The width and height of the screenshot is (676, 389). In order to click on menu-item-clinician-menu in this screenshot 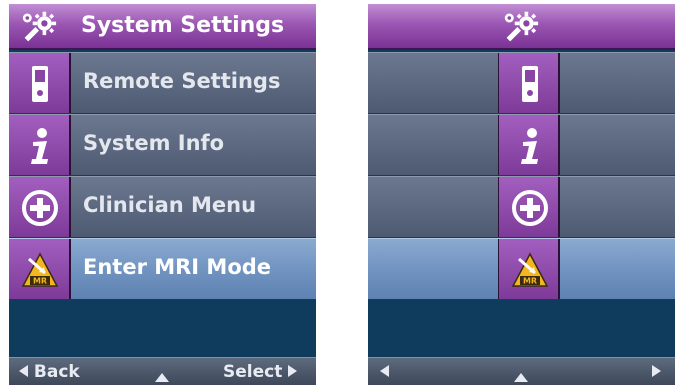, I will do `click(521, 207)`.